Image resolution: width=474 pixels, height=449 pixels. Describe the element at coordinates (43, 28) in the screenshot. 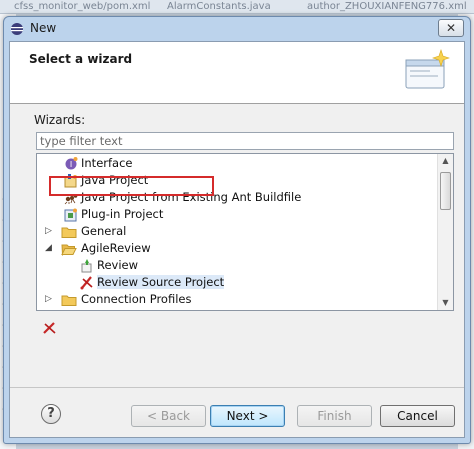

I see `dialog-title: New` at that location.